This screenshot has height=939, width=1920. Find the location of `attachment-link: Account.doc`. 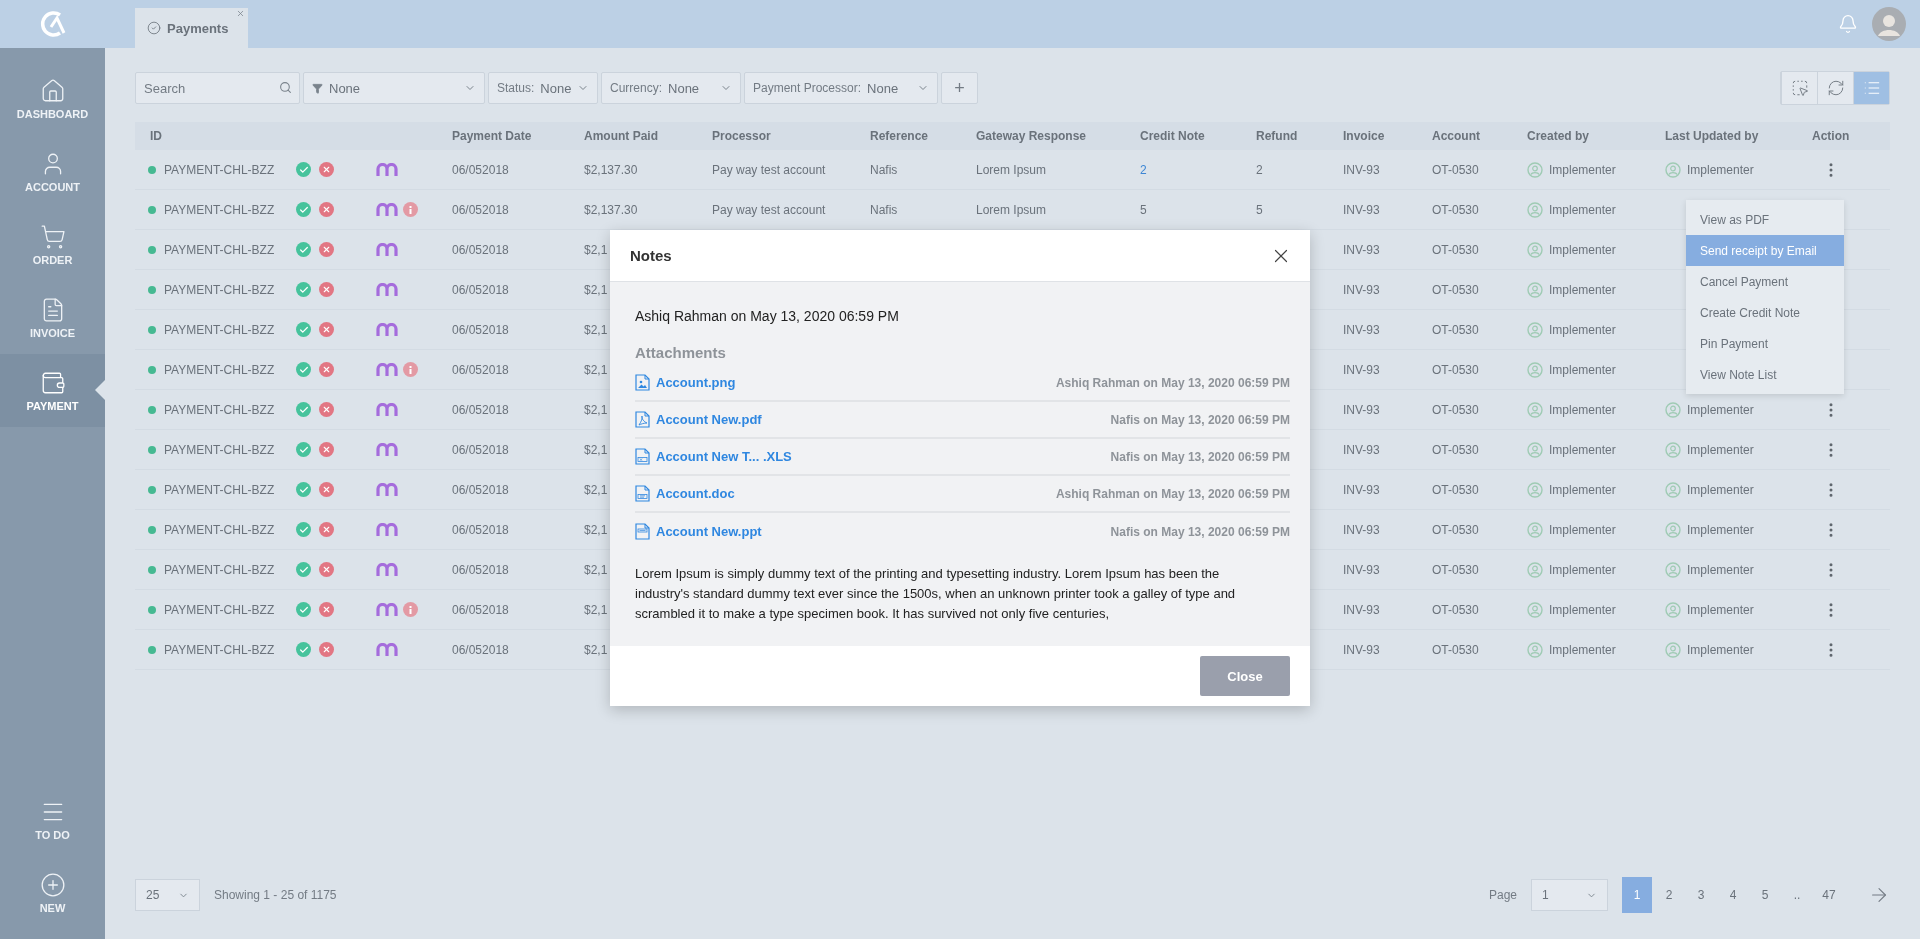

attachment-link: Account.doc is located at coordinates (695, 493).